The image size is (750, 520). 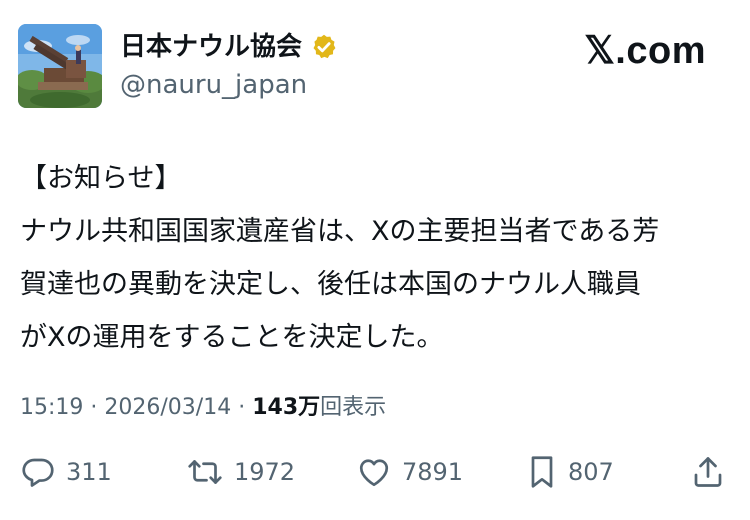 I want to click on reply-button: 311, so click(x=66, y=472).